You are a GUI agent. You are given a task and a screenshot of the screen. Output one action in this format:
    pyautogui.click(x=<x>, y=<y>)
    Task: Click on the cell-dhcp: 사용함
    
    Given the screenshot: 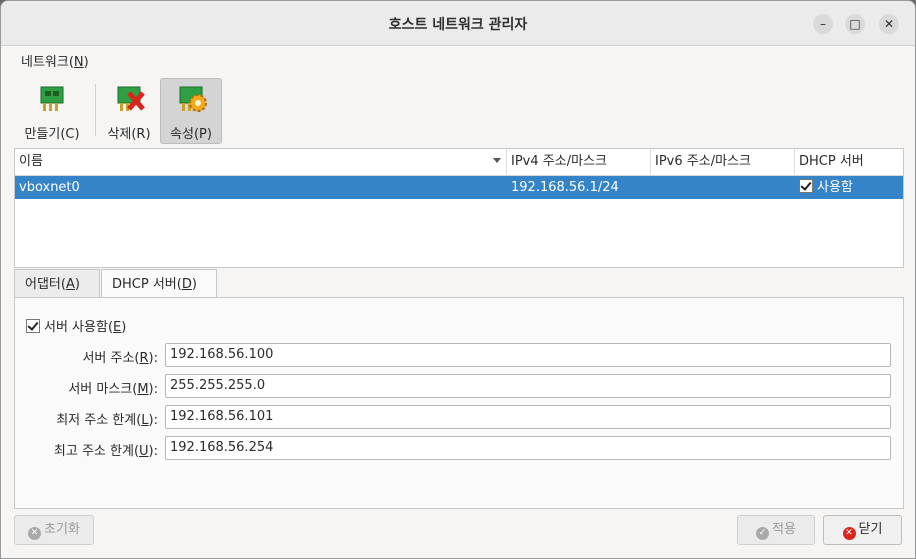 What is the action you would take?
    pyautogui.click(x=826, y=187)
    